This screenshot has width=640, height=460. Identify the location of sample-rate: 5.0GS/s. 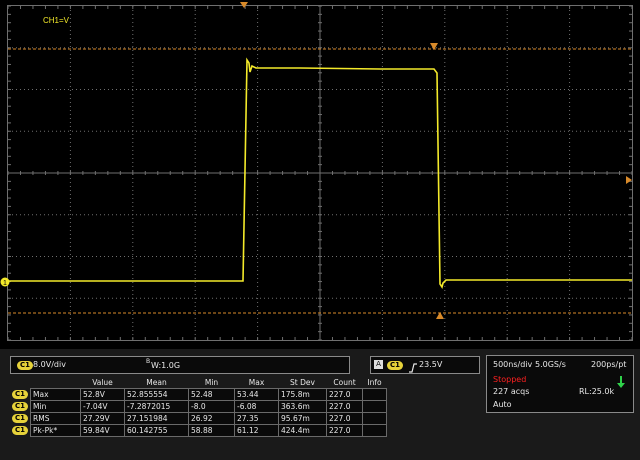
(550, 364).